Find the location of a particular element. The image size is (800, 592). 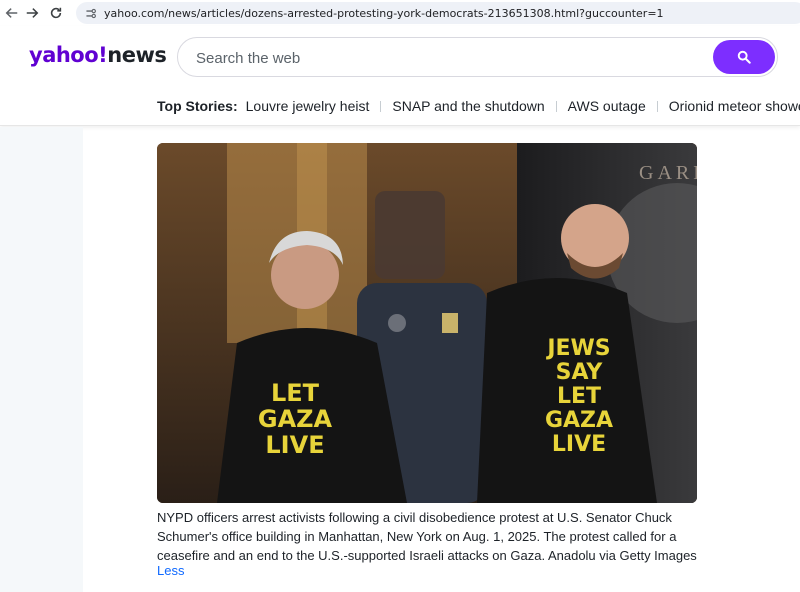

search-input is located at coordinates (446, 58).